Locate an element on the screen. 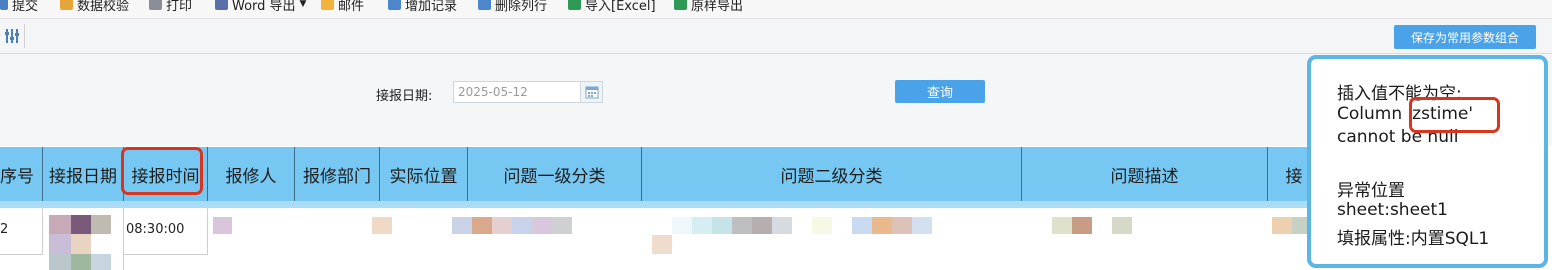  header-description: 问题描述 is located at coordinates (1145, 174).